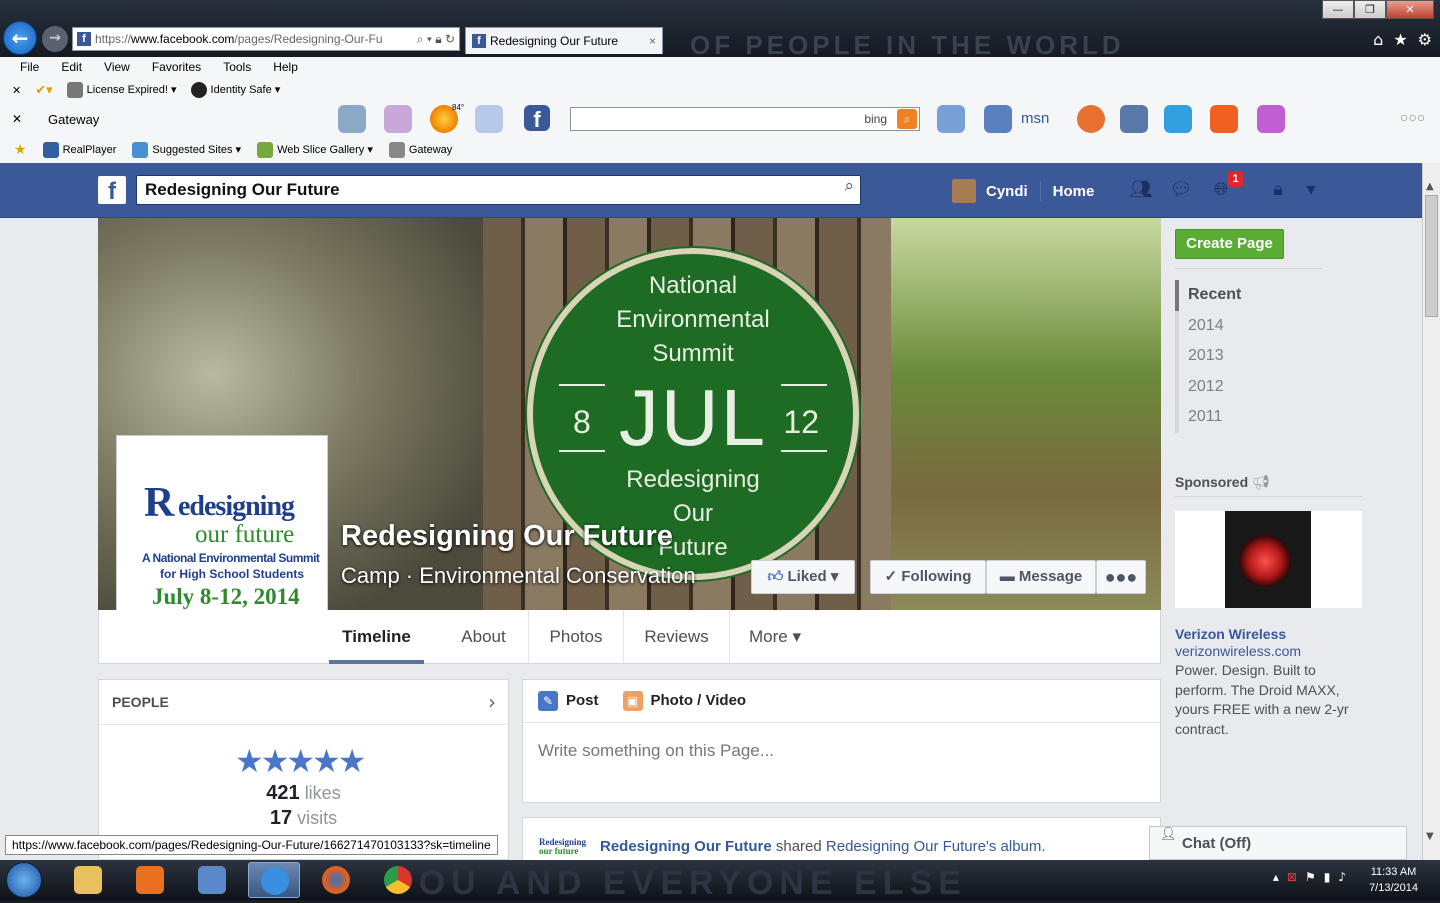 This screenshot has width=1440, height=903. Describe the element at coordinates (677, 637) in the screenshot. I see `tab-reviews: Reviews` at that location.